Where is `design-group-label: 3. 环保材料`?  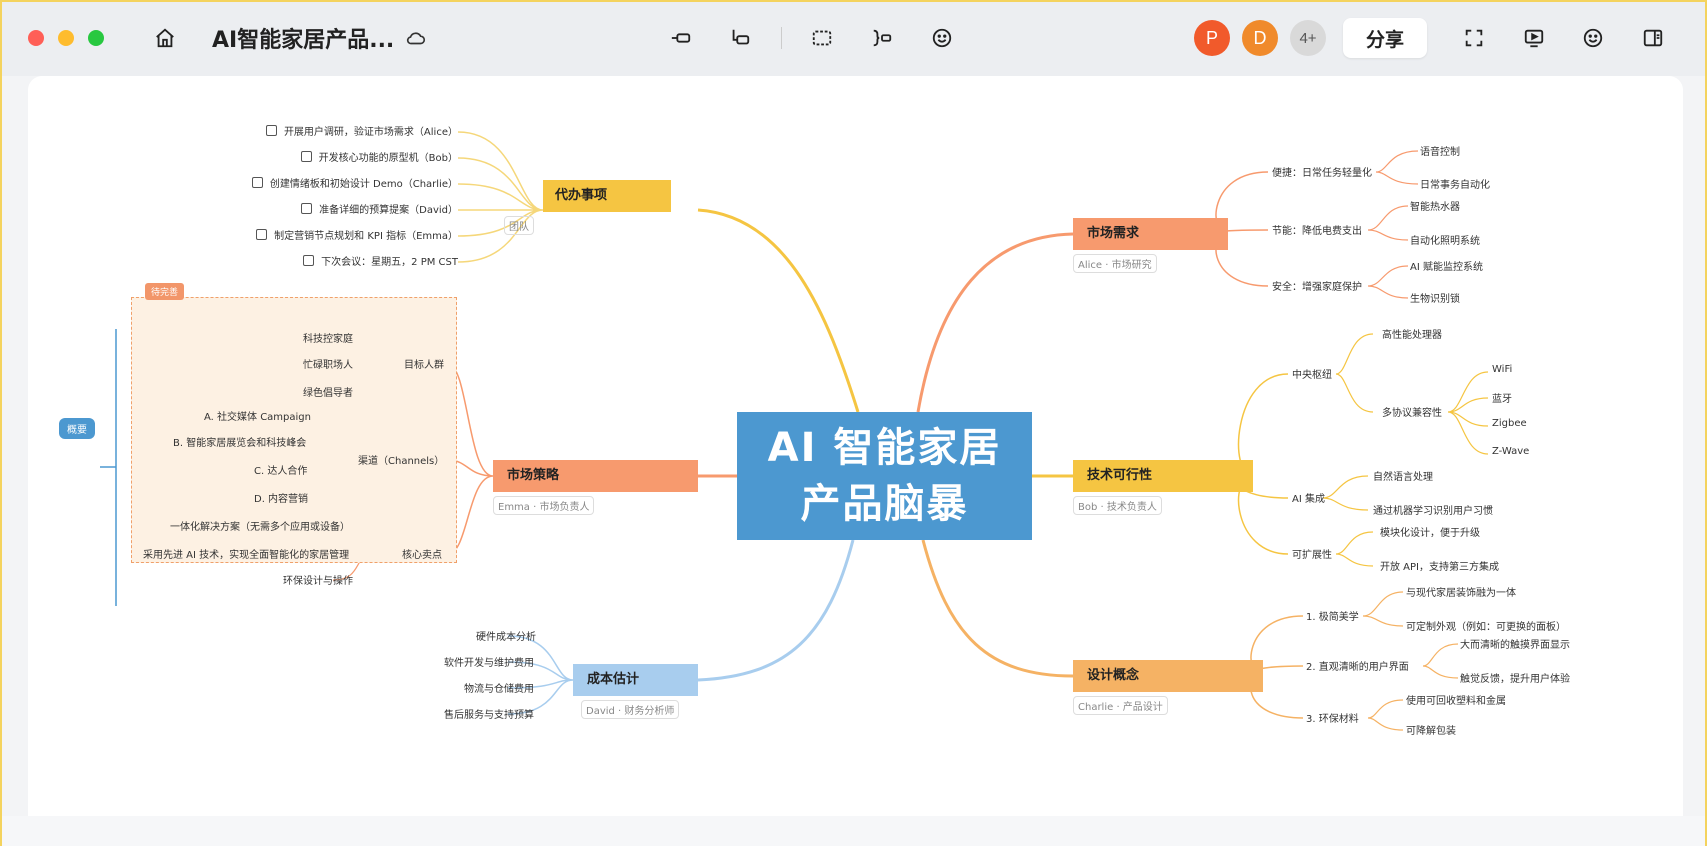
design-group-label: 3. 环保材料 is located at coordinates (1332, 717).